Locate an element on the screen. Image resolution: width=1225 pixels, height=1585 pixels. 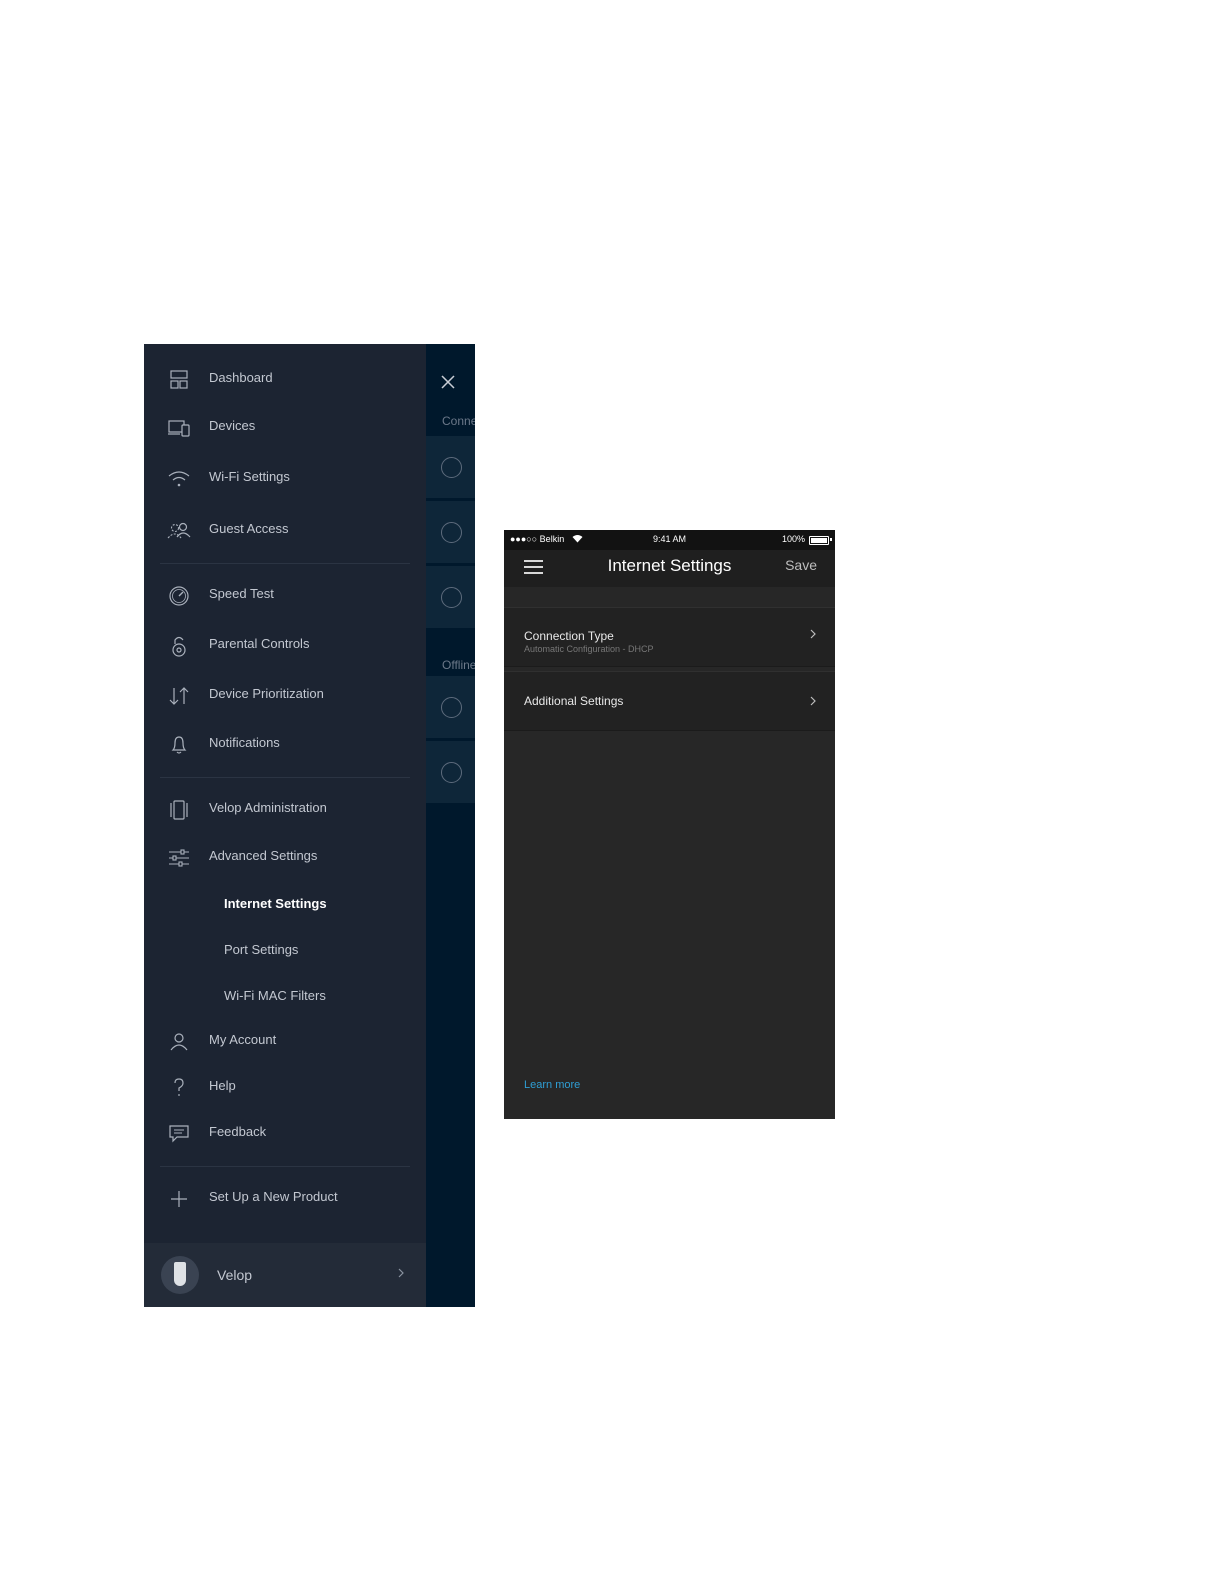
row-title: Additional Settings is located at coordinates (574, 701).